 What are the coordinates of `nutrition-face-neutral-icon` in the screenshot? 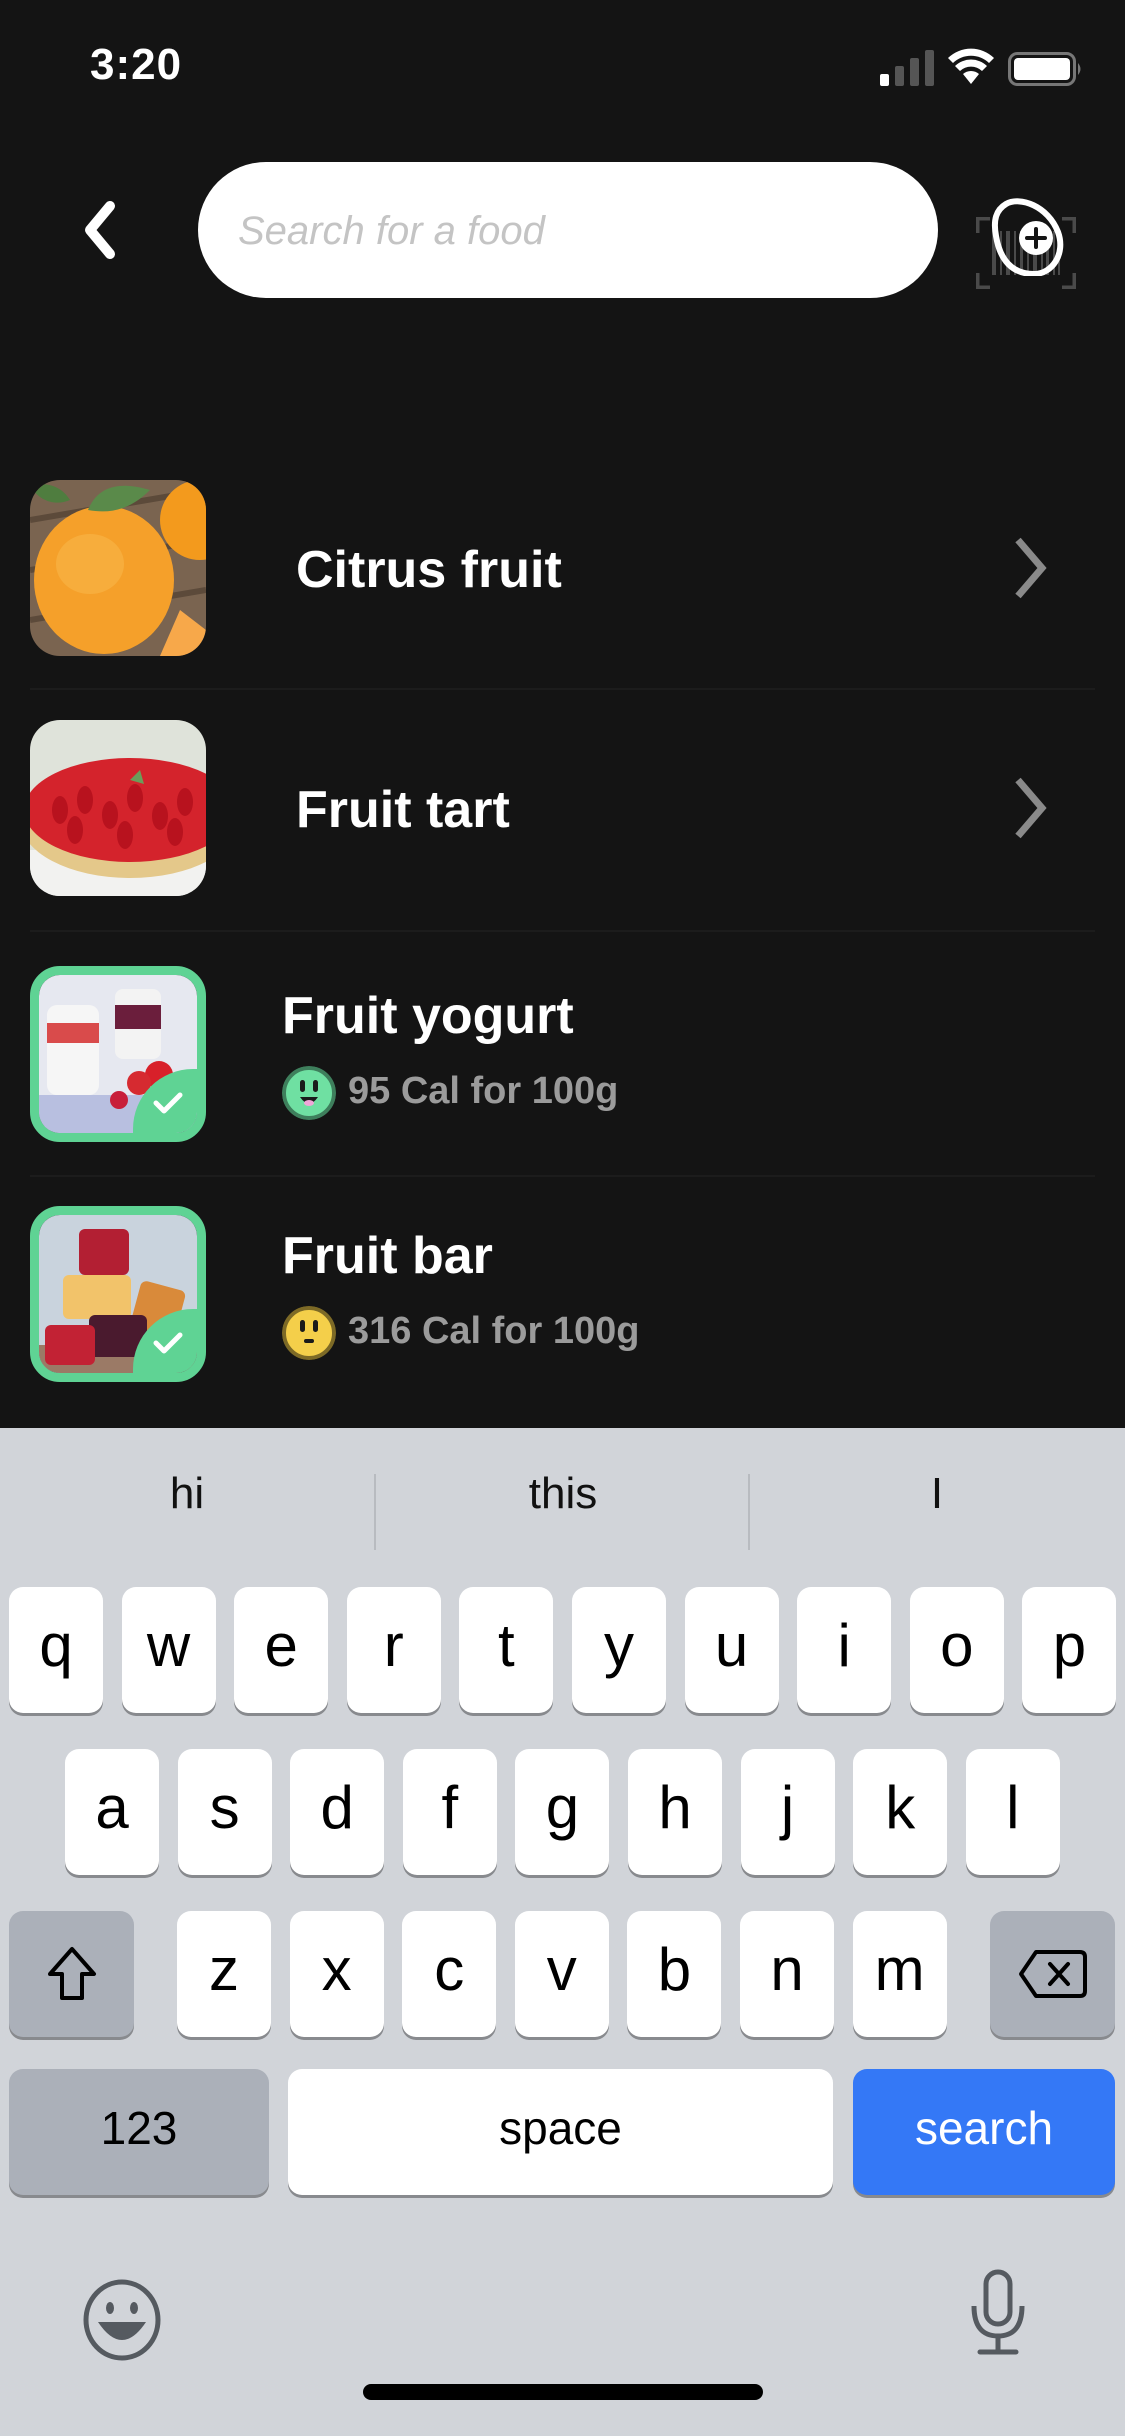 It's located at (309, 1333).